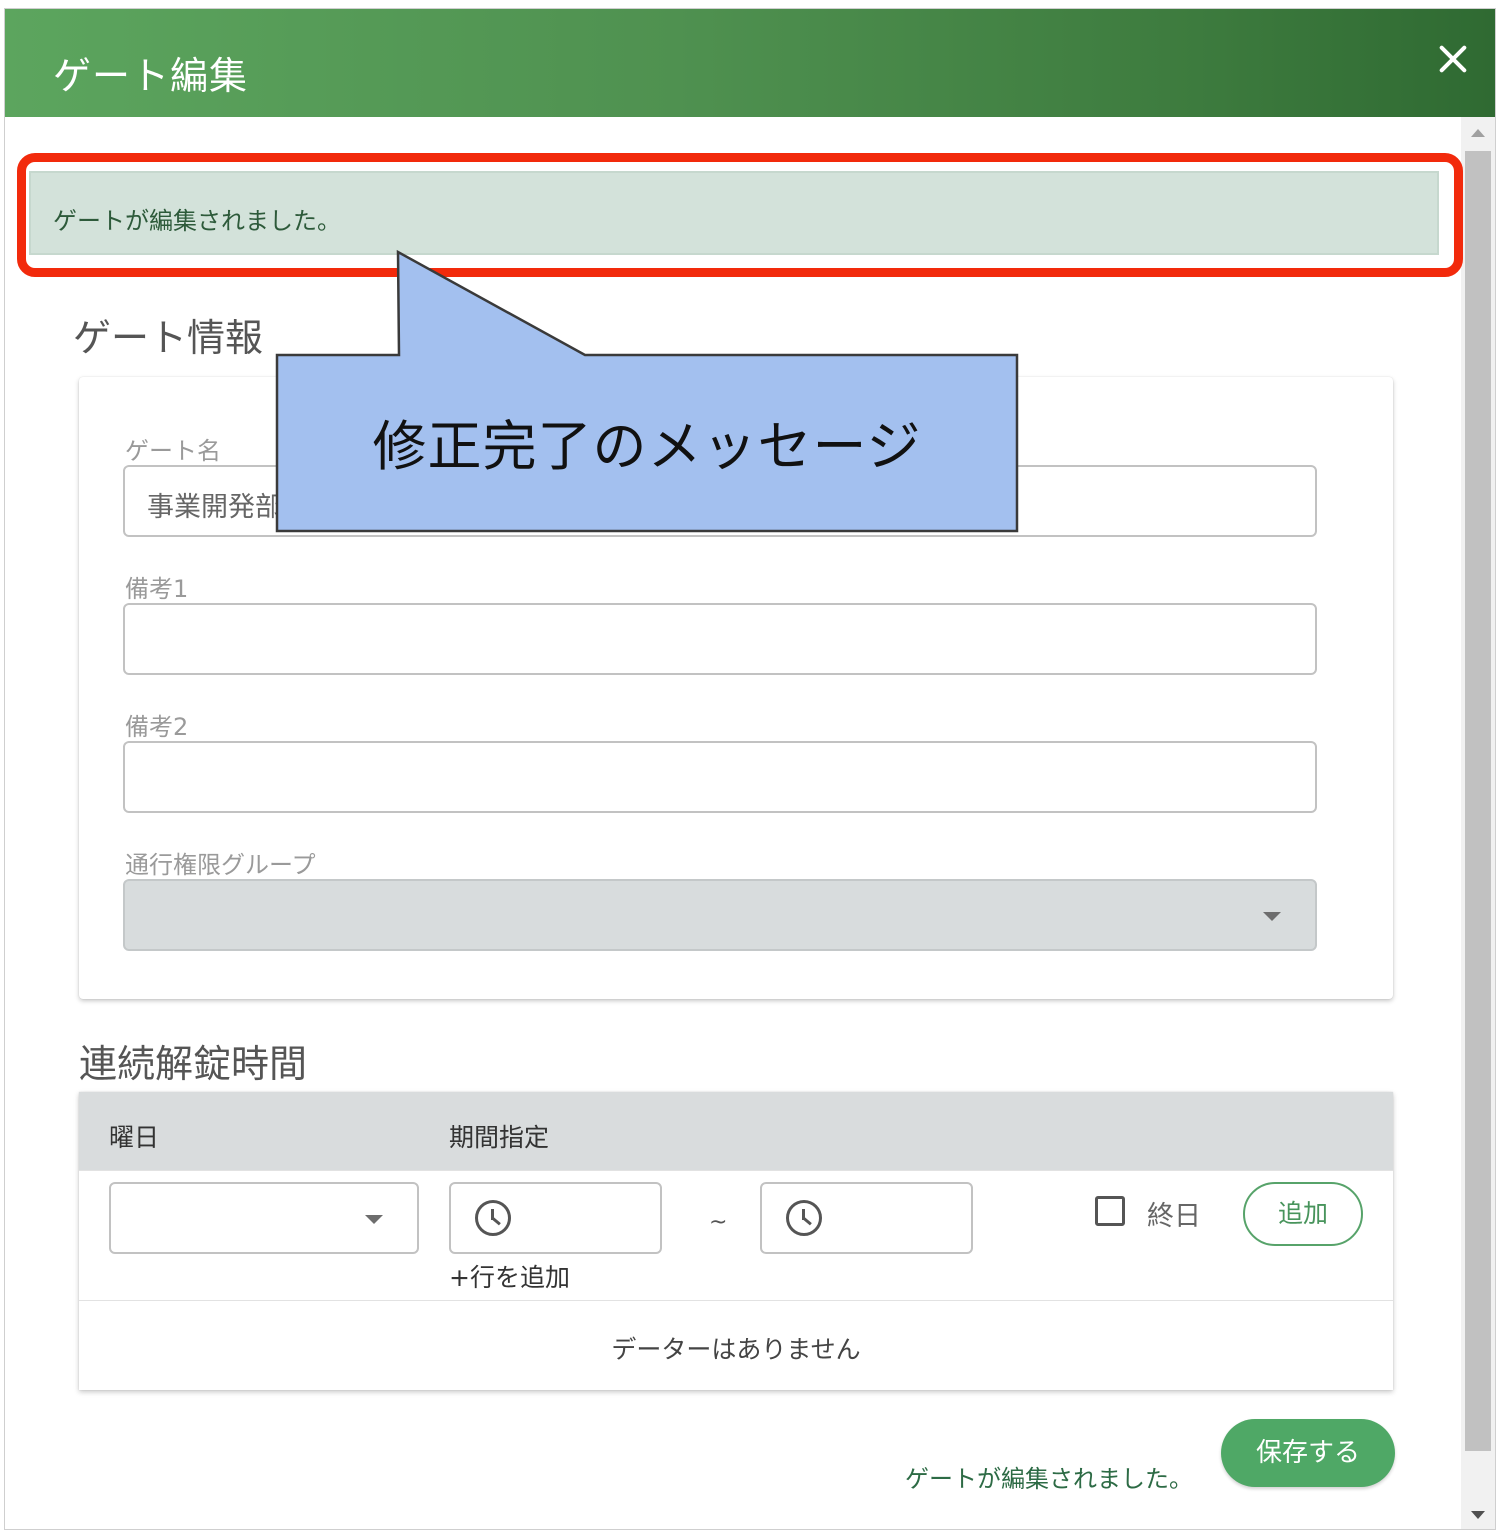 This screenshot has height=1536, width=1500. Describe the element at coordinates (555, 1218) in the screenshot. I see `start-time-input` at that location.